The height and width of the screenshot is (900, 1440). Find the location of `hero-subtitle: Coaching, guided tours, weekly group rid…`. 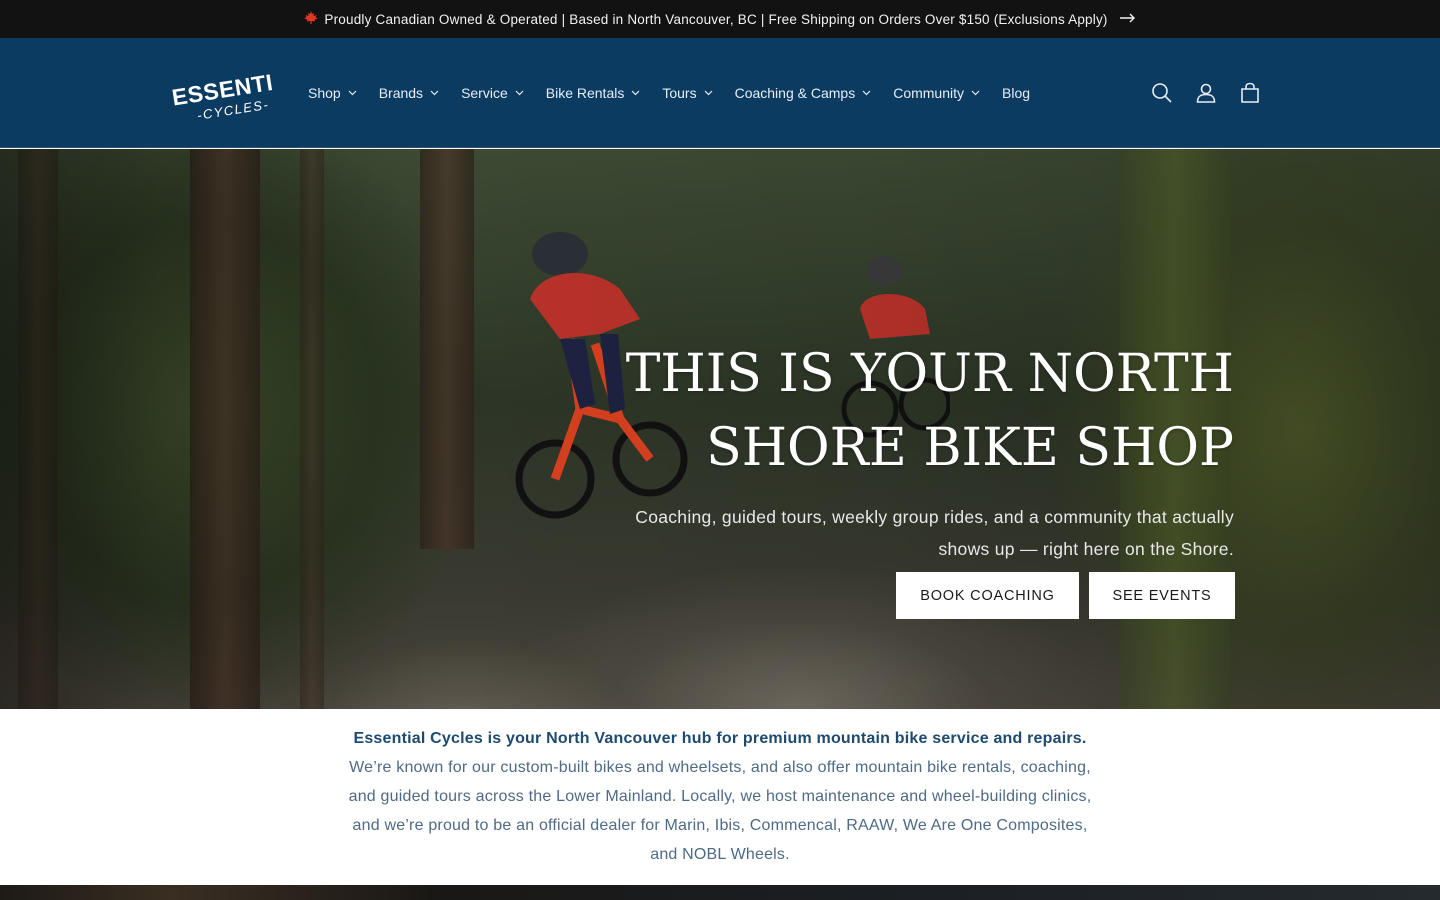

hero-subtitle: Coaching, guided tours, weekly group rid… is located at coordinates (914, 533).